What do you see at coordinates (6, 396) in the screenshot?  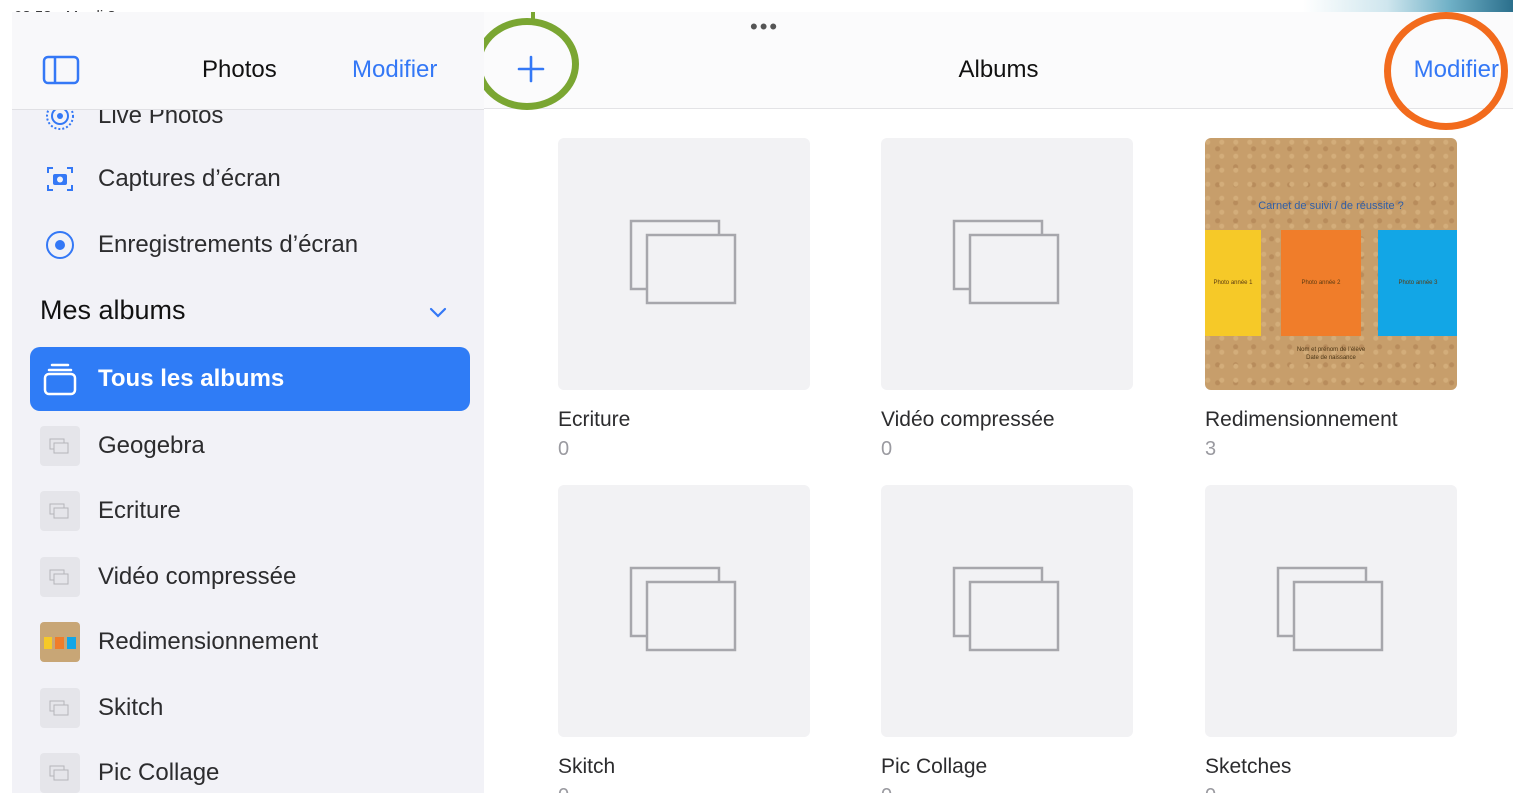 I see `backdrop-left` at bounding box center [6, 396].